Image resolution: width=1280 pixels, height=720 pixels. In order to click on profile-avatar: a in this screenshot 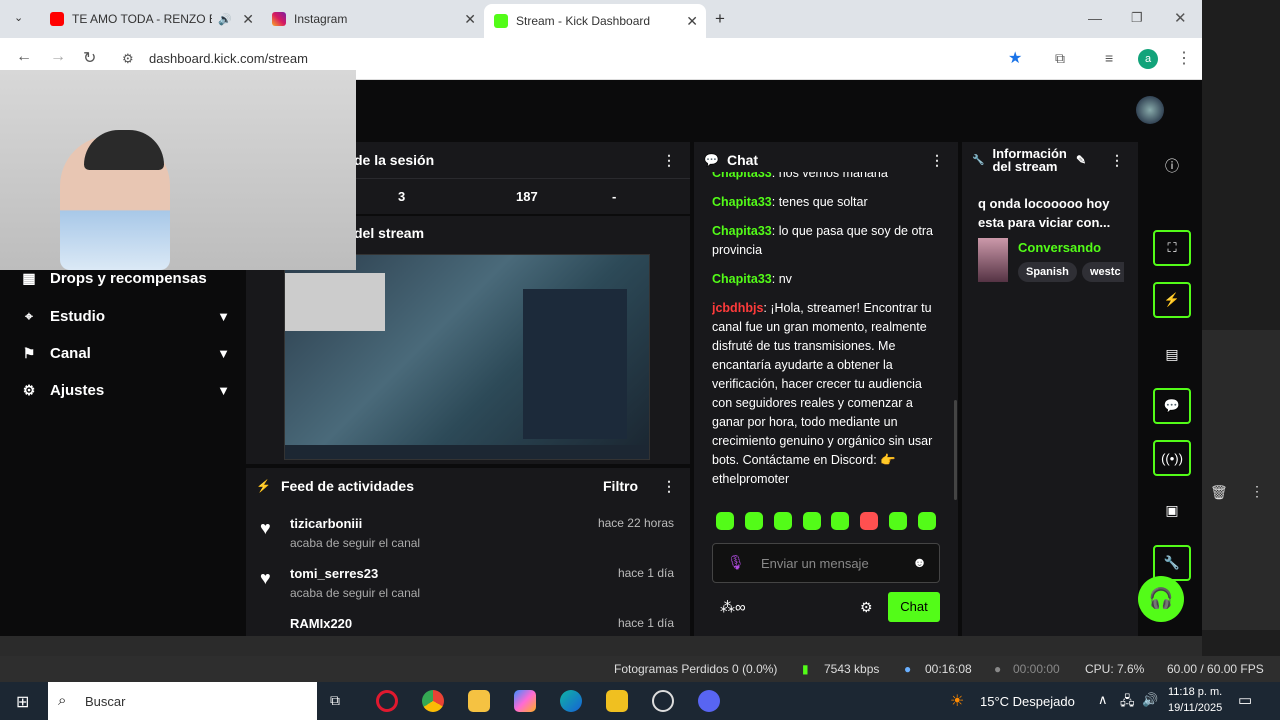, I will do `click(1148, 59)`.